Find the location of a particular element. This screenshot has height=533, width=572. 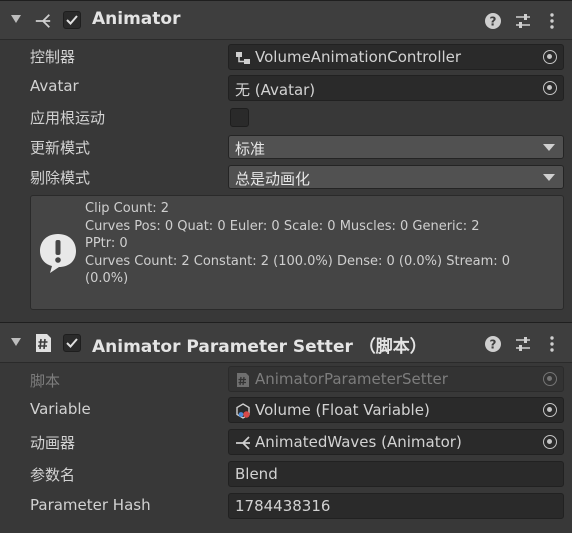

script-field: AnimatorParameterSetter is located at coordinates (396, 379).